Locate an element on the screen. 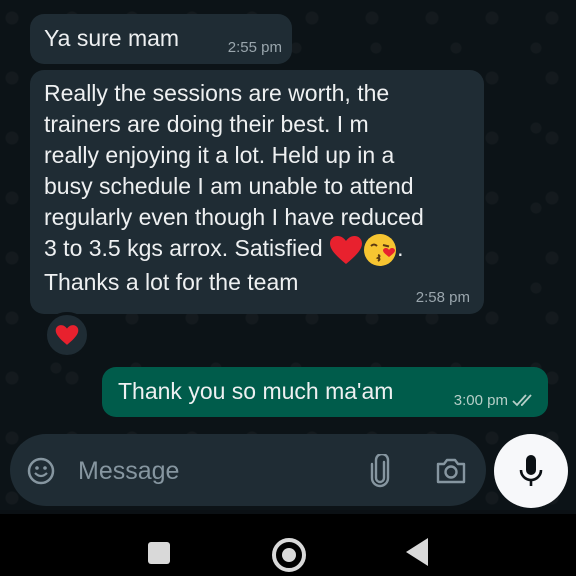 This screenshot has width=576, height=576. system-nav-bar is located at coordinates (288, 545).